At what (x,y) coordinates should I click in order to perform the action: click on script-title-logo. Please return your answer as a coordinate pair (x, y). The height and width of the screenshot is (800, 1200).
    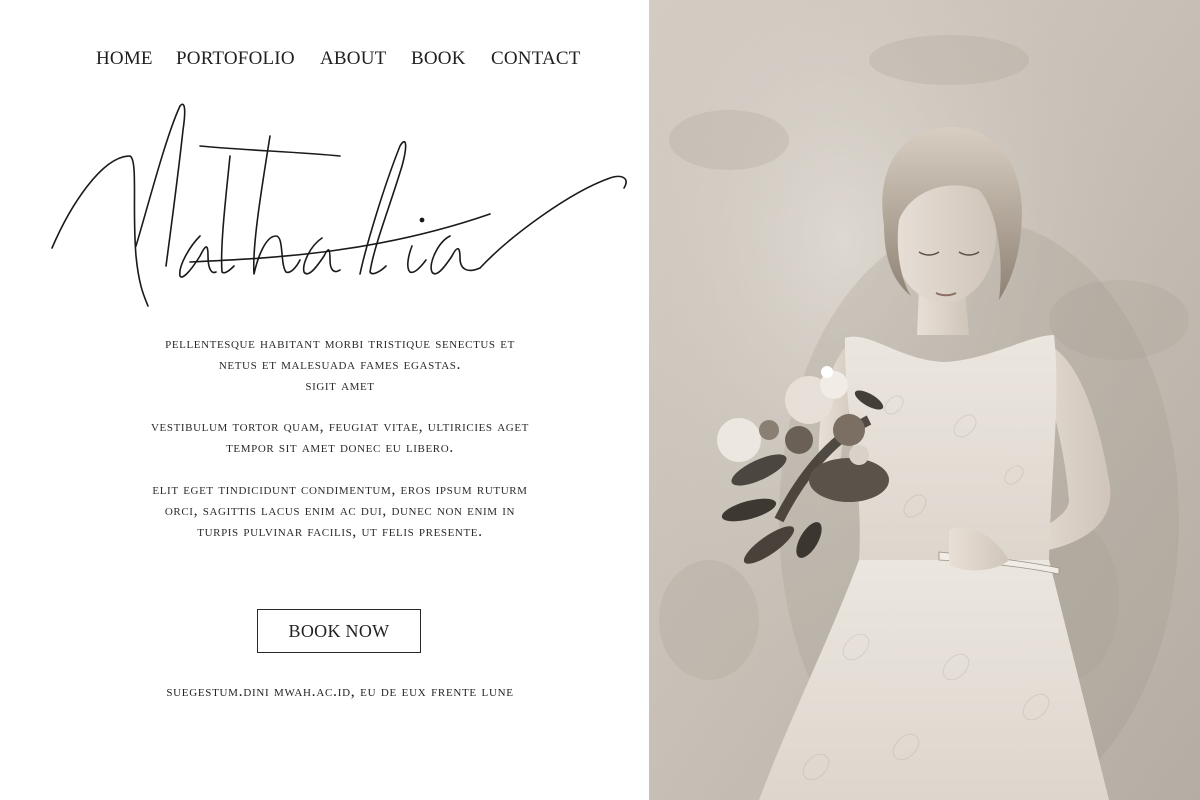
    Looking at the image, I should click on (340, 206).